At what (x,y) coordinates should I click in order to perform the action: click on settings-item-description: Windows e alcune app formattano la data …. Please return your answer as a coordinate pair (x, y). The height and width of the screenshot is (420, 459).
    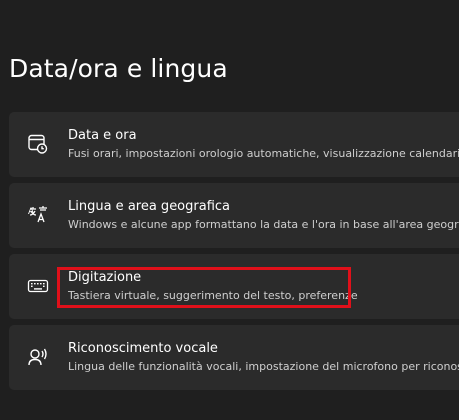
    Looking at the image, I should click on (263, 224).